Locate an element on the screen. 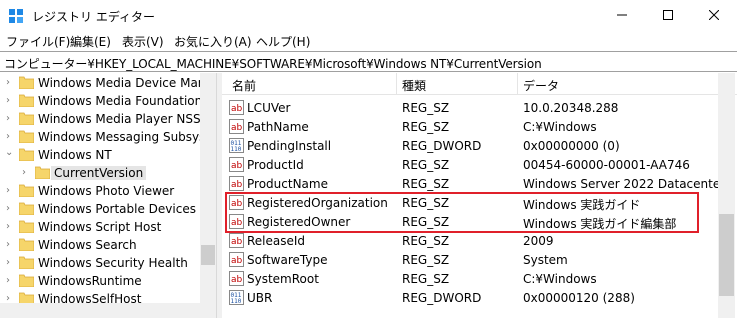  value-row: ab ReleaseId REG_SZ 2009 is located at coordinates (469, 240).